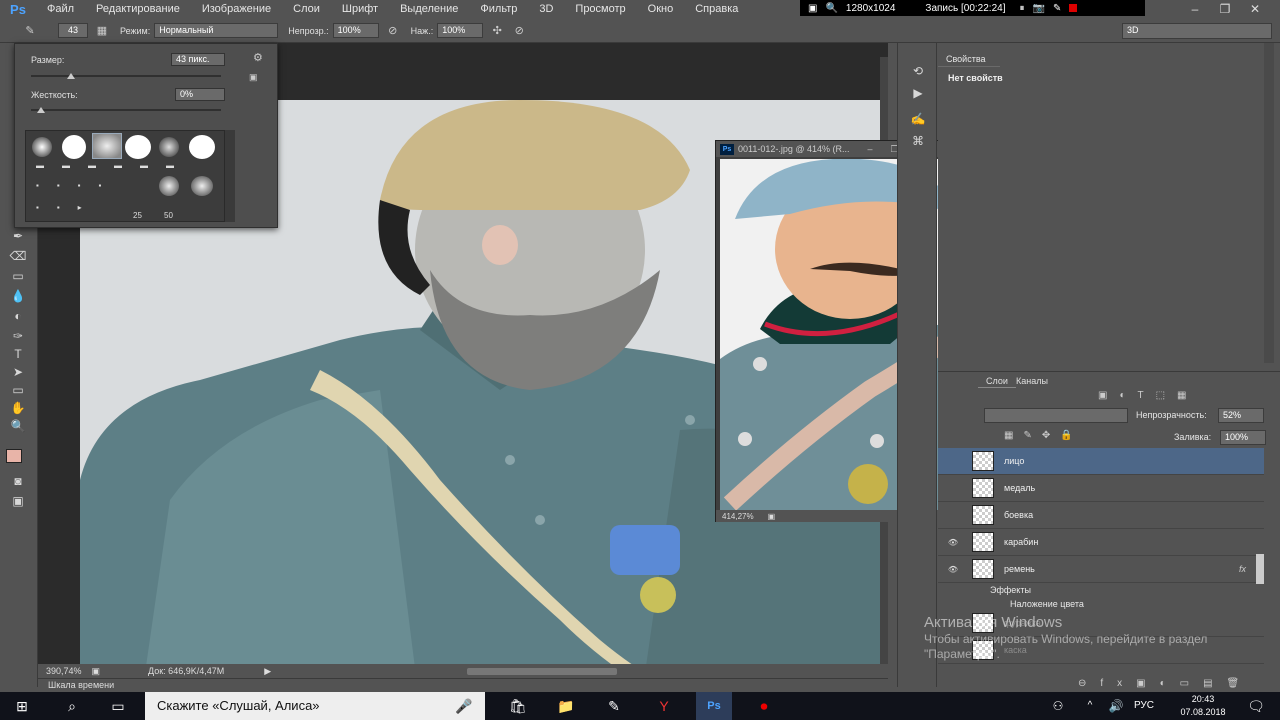 This screenshot has width=1280, height=720. Describe the element at coordinates (18, 256) in the screenshot. I see `eraser-tool-icon: ⌫` at that location.